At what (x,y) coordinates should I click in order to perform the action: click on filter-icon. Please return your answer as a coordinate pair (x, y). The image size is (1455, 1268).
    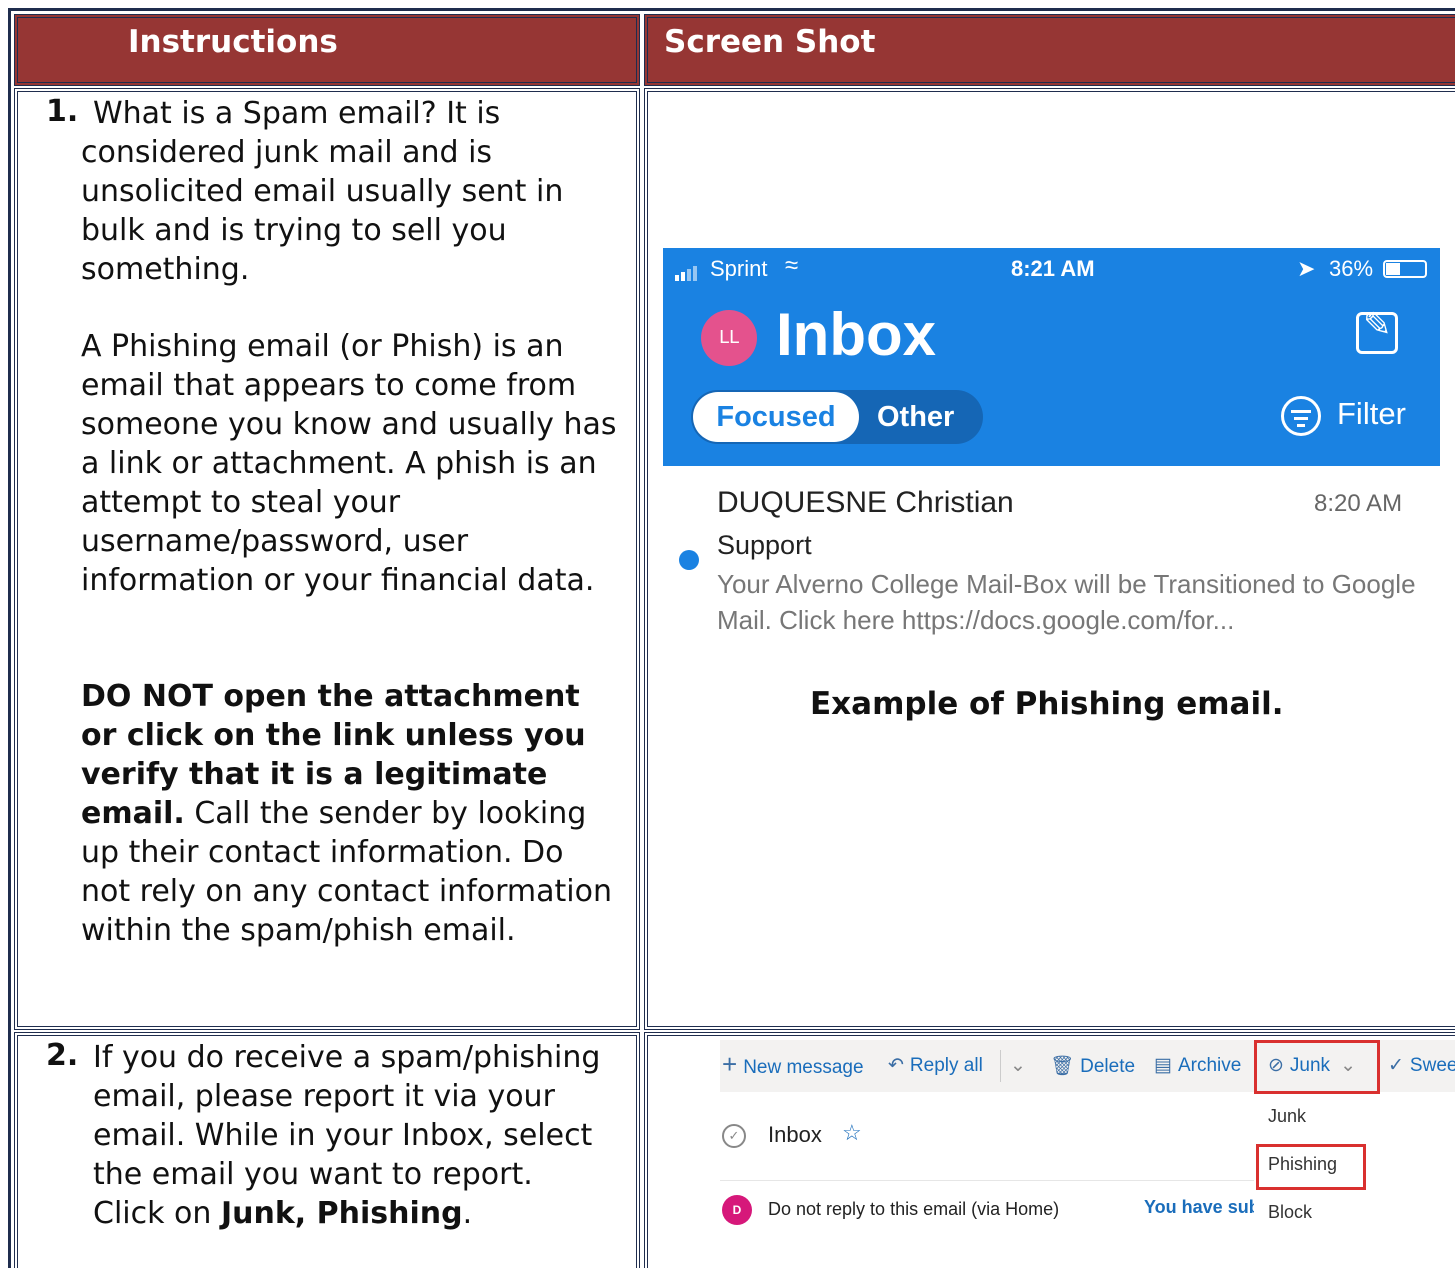
    Looking at the image, I should click on (1301, 416).